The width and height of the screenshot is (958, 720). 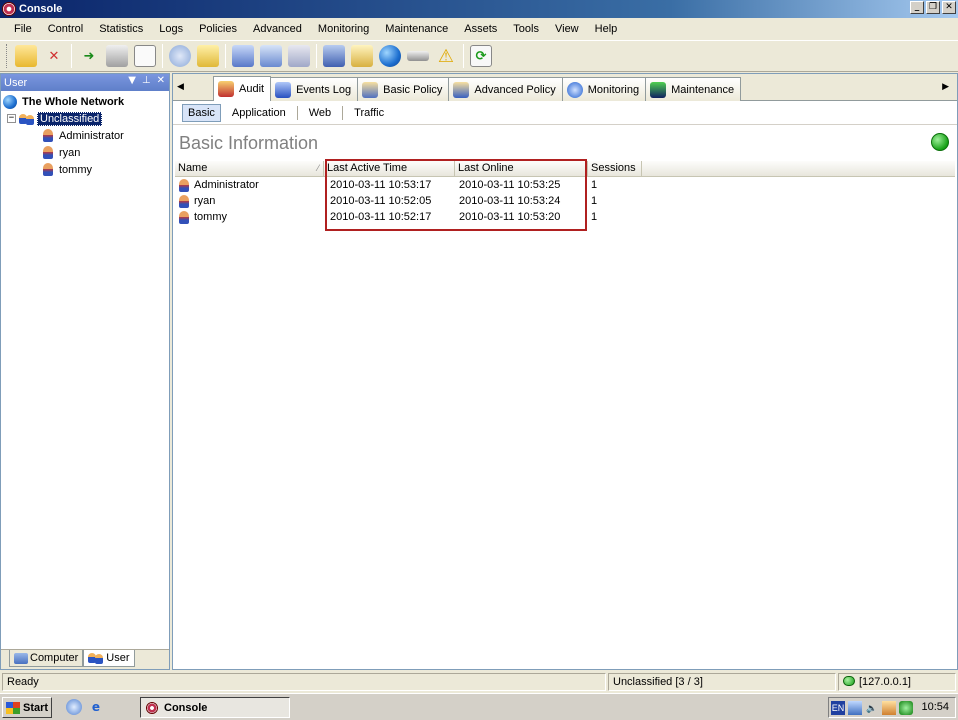 What do you see at coordinates (89, 56) in the screenshot?
I see `import-icon: ➜` at bounding box center [89, 56].